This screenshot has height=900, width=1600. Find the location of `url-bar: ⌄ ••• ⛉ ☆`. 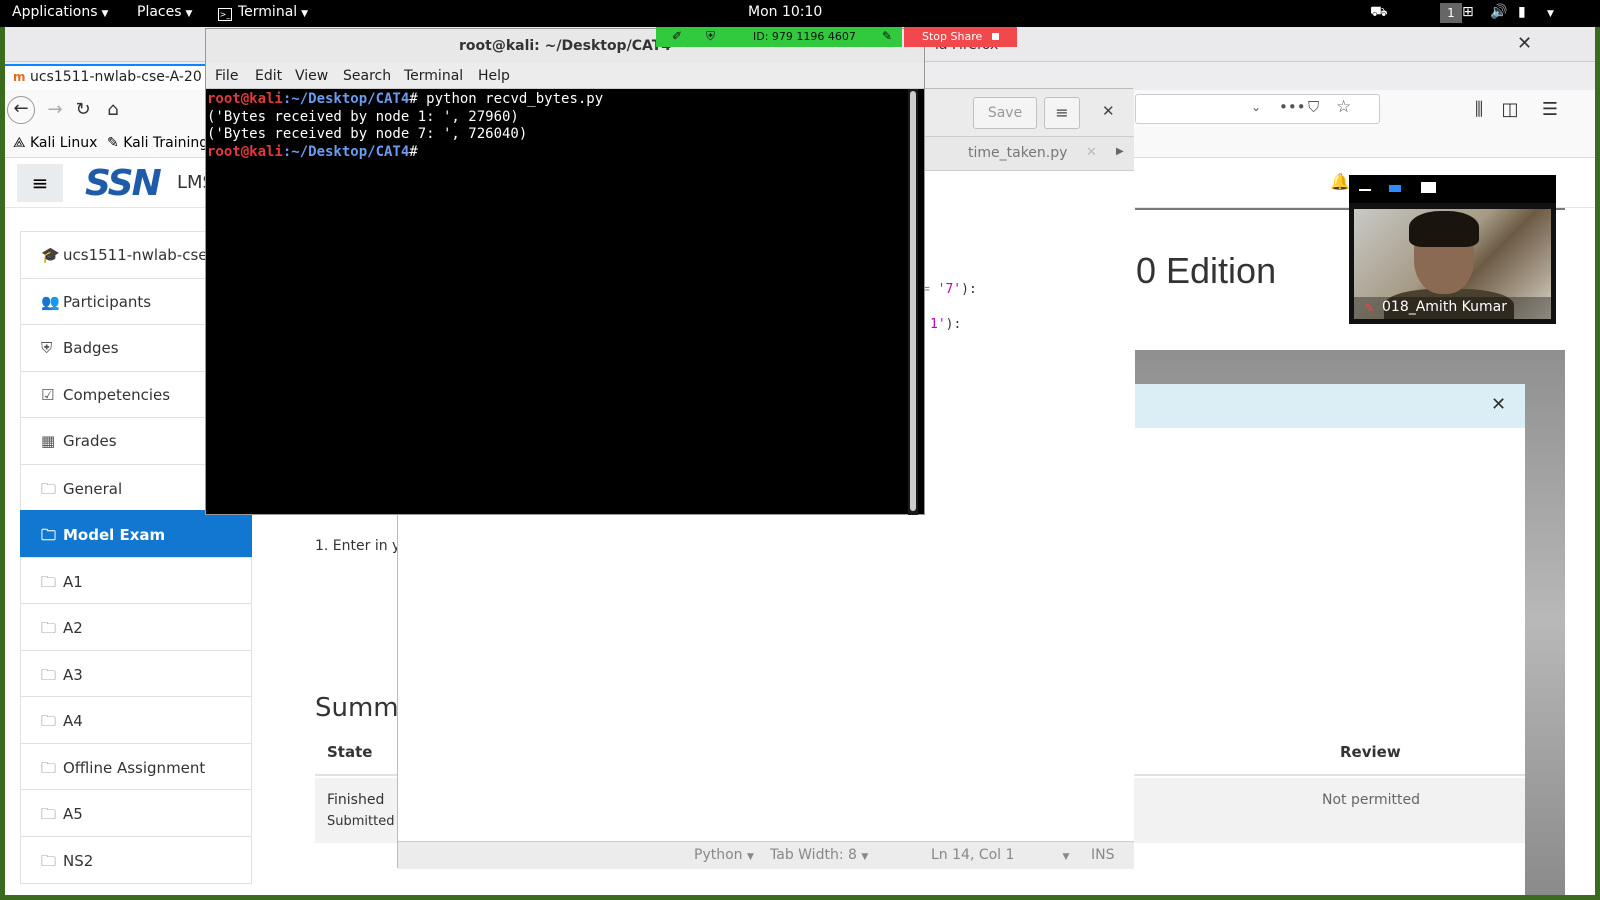

url-bar: ⌄ ••• ⛉ ☆ is located at coordinates (1257, 109).